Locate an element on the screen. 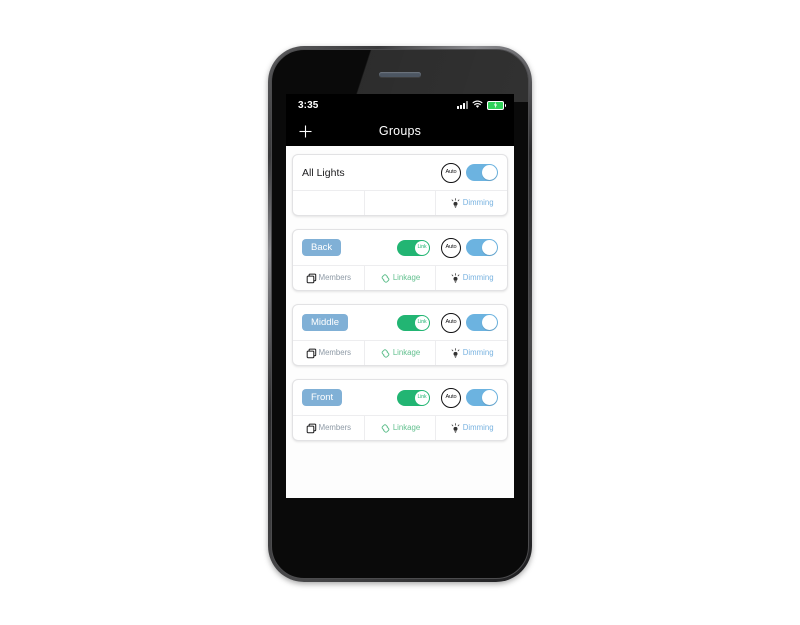  group-card-header: All Lights Auto is located at coordinates (400, 172).